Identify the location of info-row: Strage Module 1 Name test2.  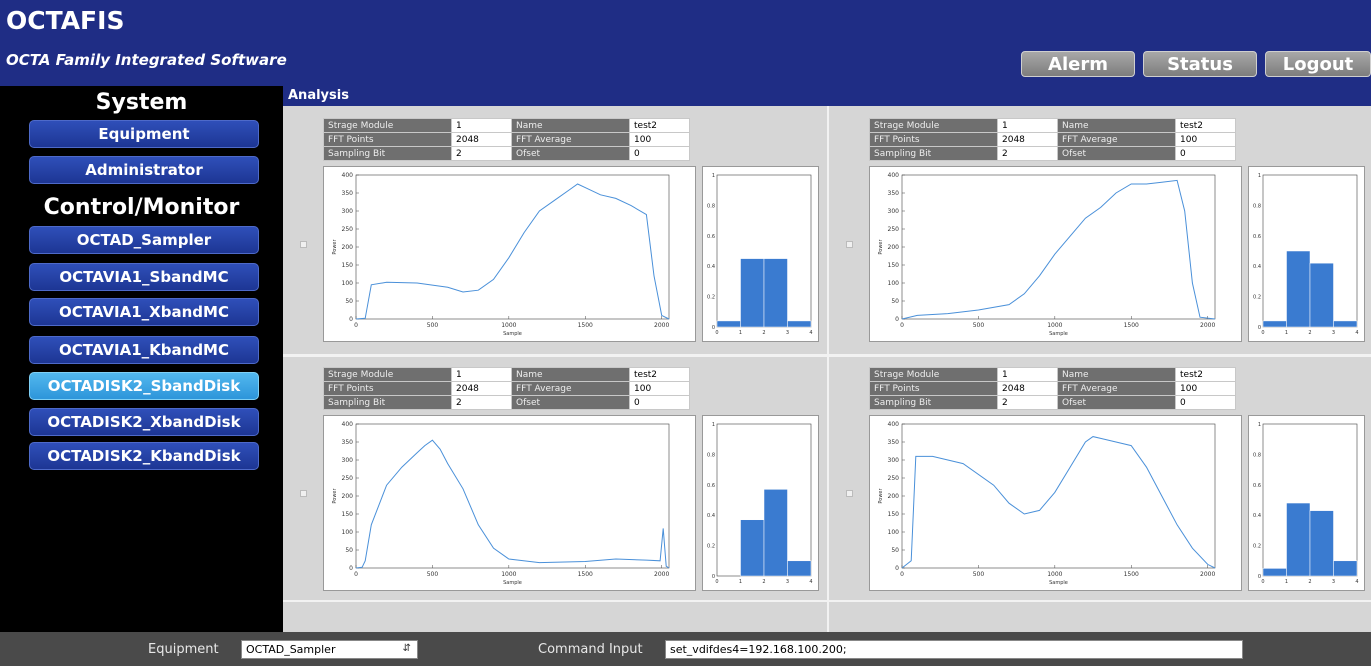
(506, 125).